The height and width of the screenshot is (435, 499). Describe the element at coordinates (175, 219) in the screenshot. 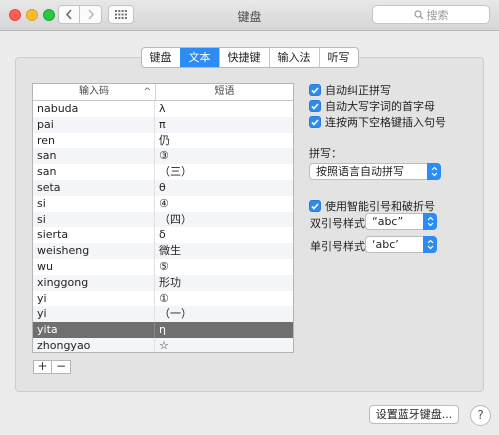

I see `phrase-cell: （四）` at that location.